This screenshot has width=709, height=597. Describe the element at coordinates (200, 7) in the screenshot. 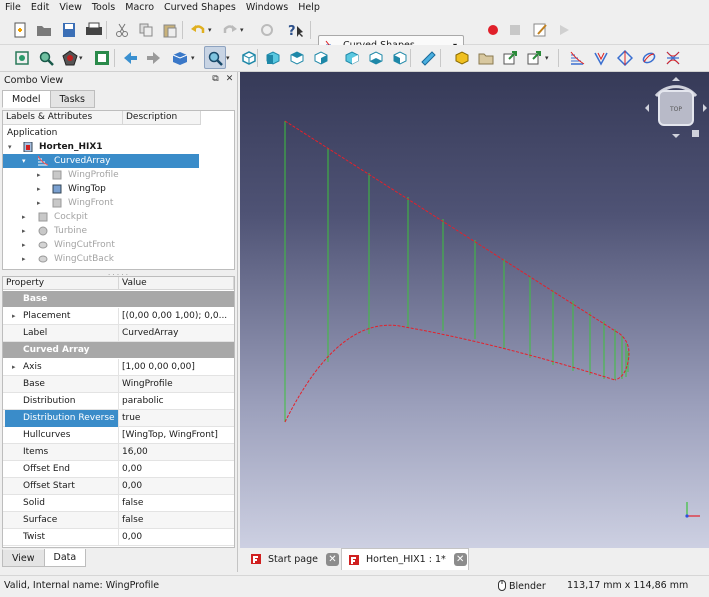

I see `menu-curved-shapes: Curved Shapes` at that location.